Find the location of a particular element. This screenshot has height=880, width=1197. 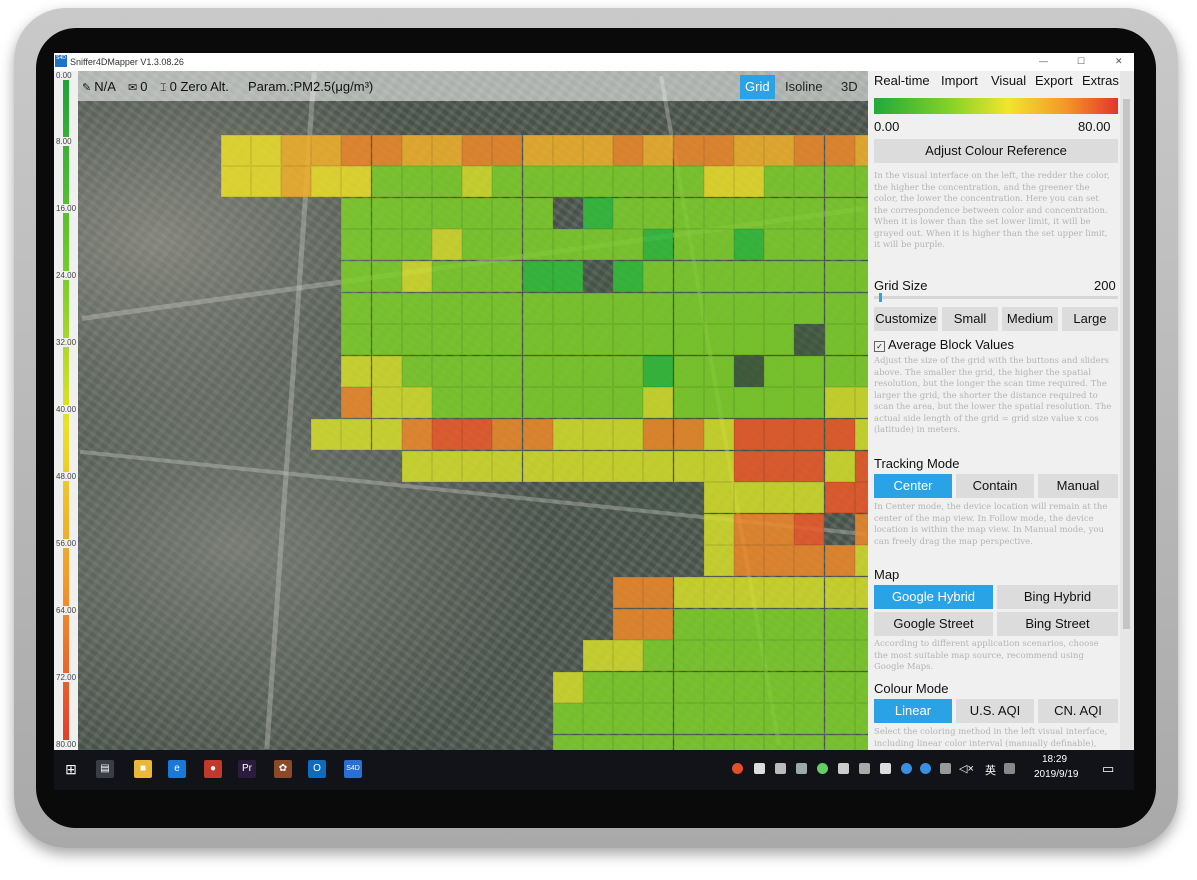

settings-panel-scrollbar-thumb is located at coordinates (1126, 364).